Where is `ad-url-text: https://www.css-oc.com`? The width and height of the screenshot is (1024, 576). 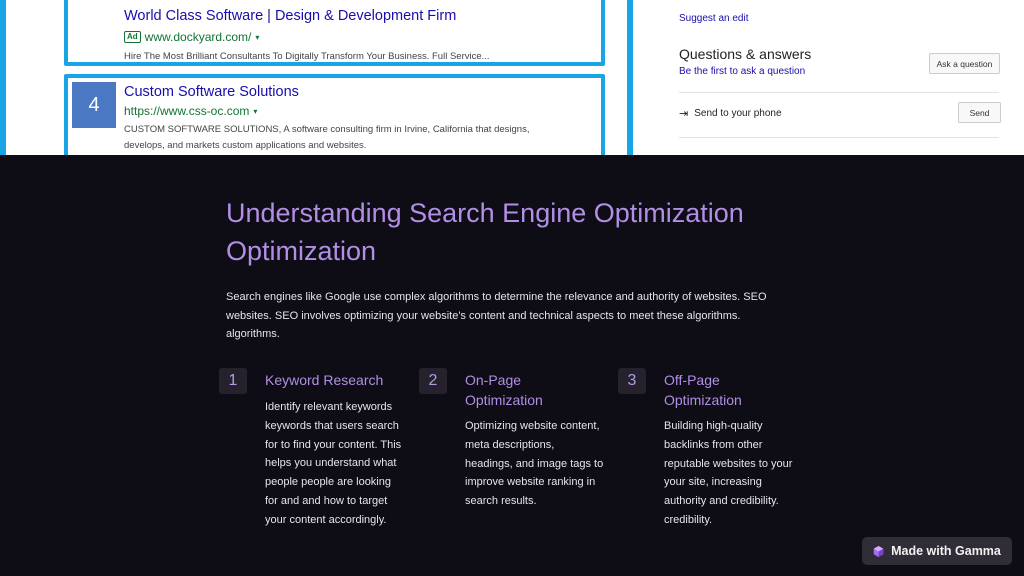
ad-url-text: https://www.css-oc.com is located at coordinates (187, 111).